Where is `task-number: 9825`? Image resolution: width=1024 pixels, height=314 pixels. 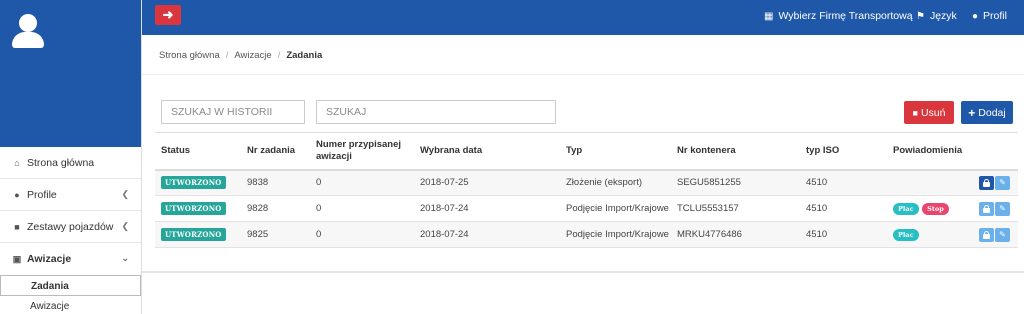 task-number: 9825 is located at coordinates (275, 234).